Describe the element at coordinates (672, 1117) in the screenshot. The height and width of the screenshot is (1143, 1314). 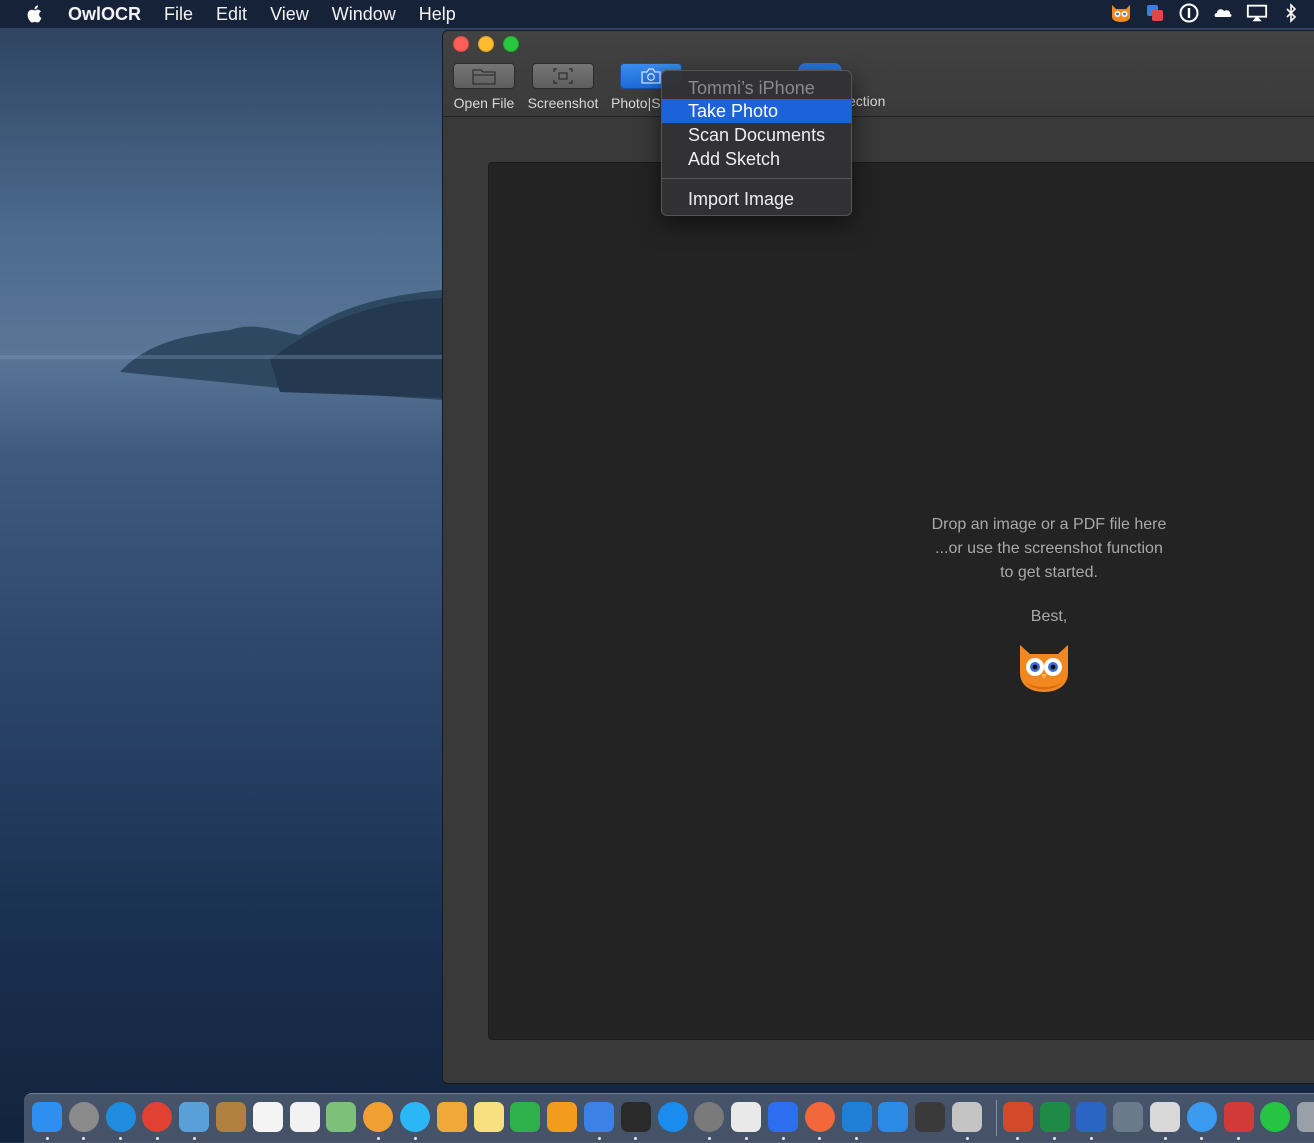
I see `app-store-icon` at that location.